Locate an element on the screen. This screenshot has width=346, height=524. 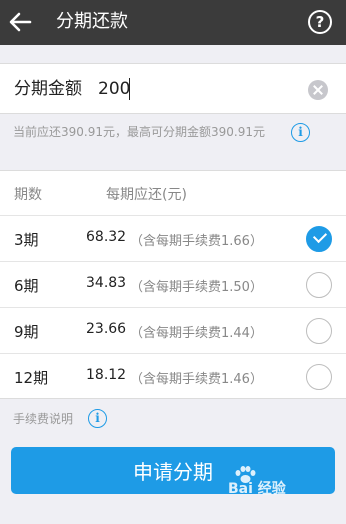
plan-amount: 18.12 is located at coordinates (106, 375).